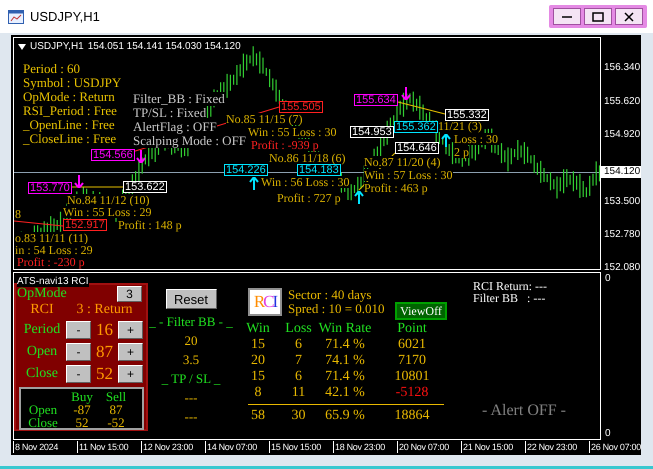 The height and width of the screenshot is (469, 653). I want to click on minimize-button, so click(567, 16).